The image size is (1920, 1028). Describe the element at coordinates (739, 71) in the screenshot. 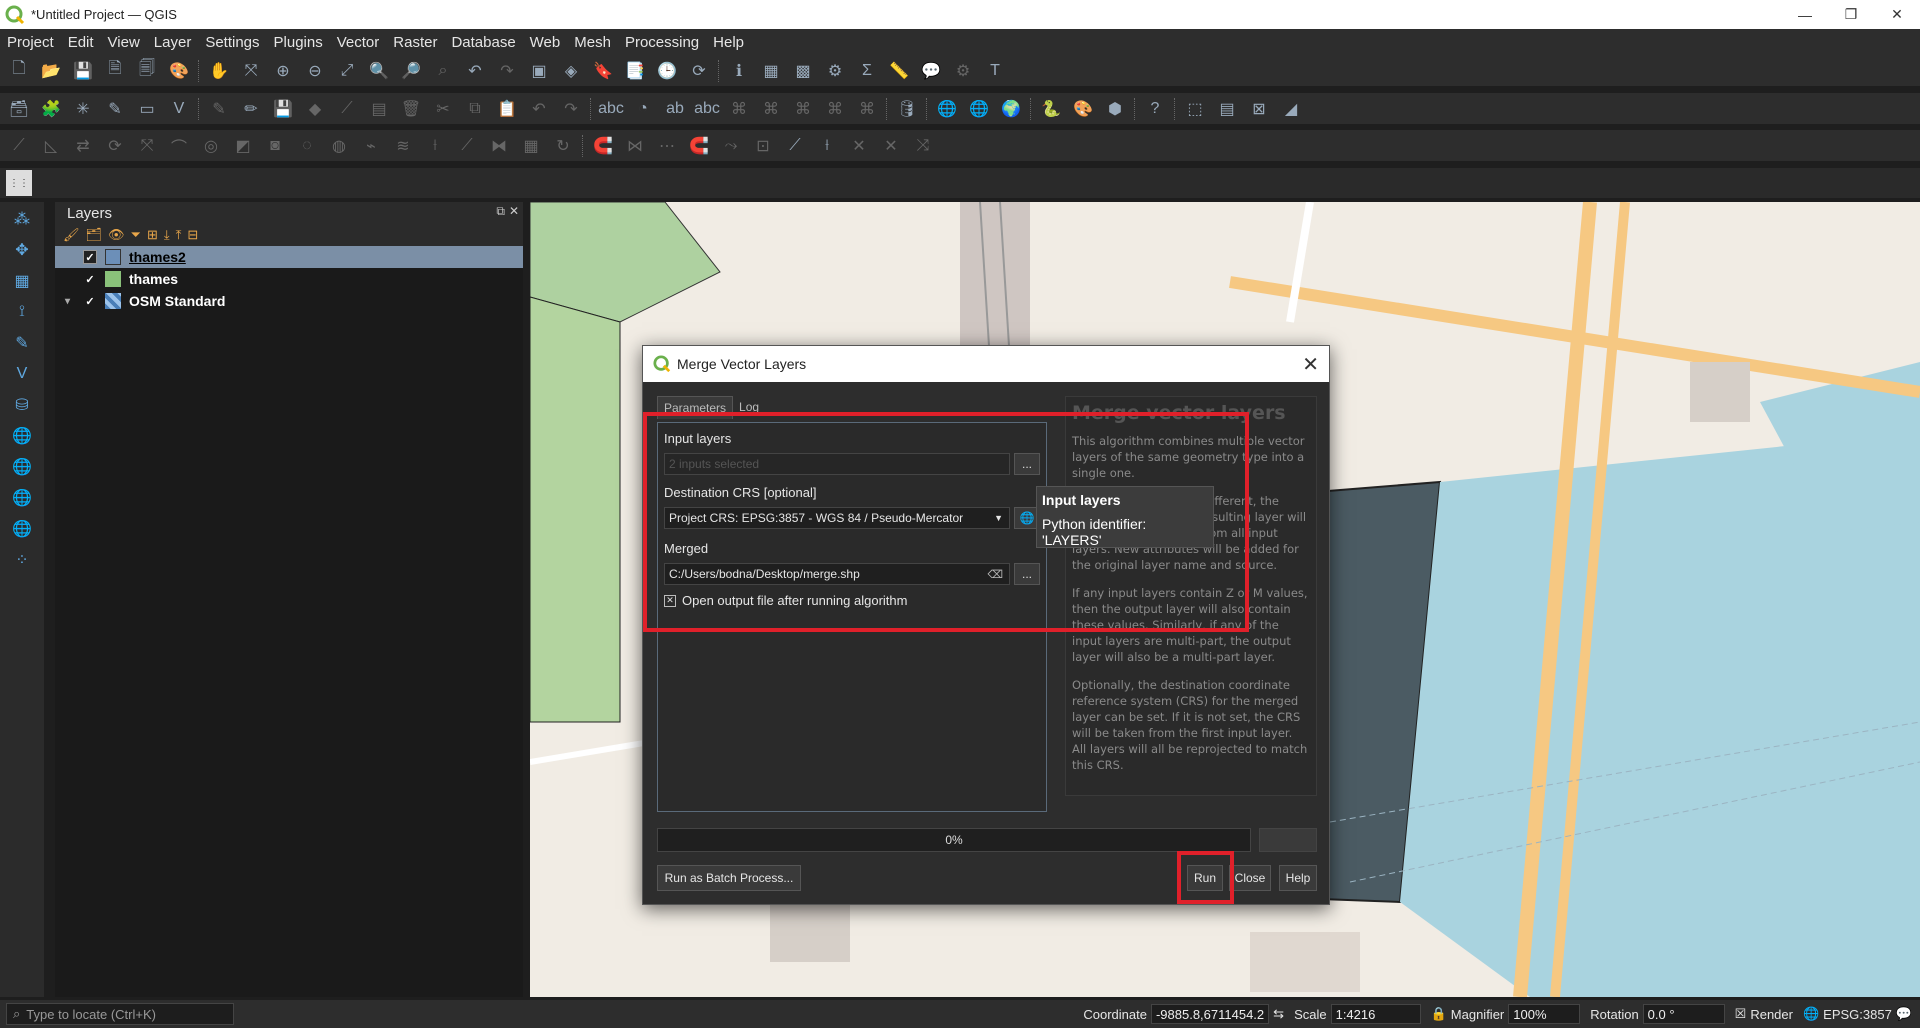

I see `identify-icon: ℹ` at that location.